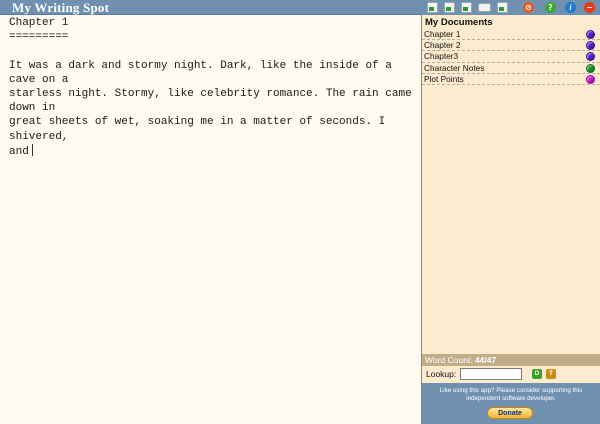 This screenshot has height=424, width=600. What do you see at coordinates (449, 7) in the screenshot?
I see `open-document-icon` at bounding box center [449, 7].